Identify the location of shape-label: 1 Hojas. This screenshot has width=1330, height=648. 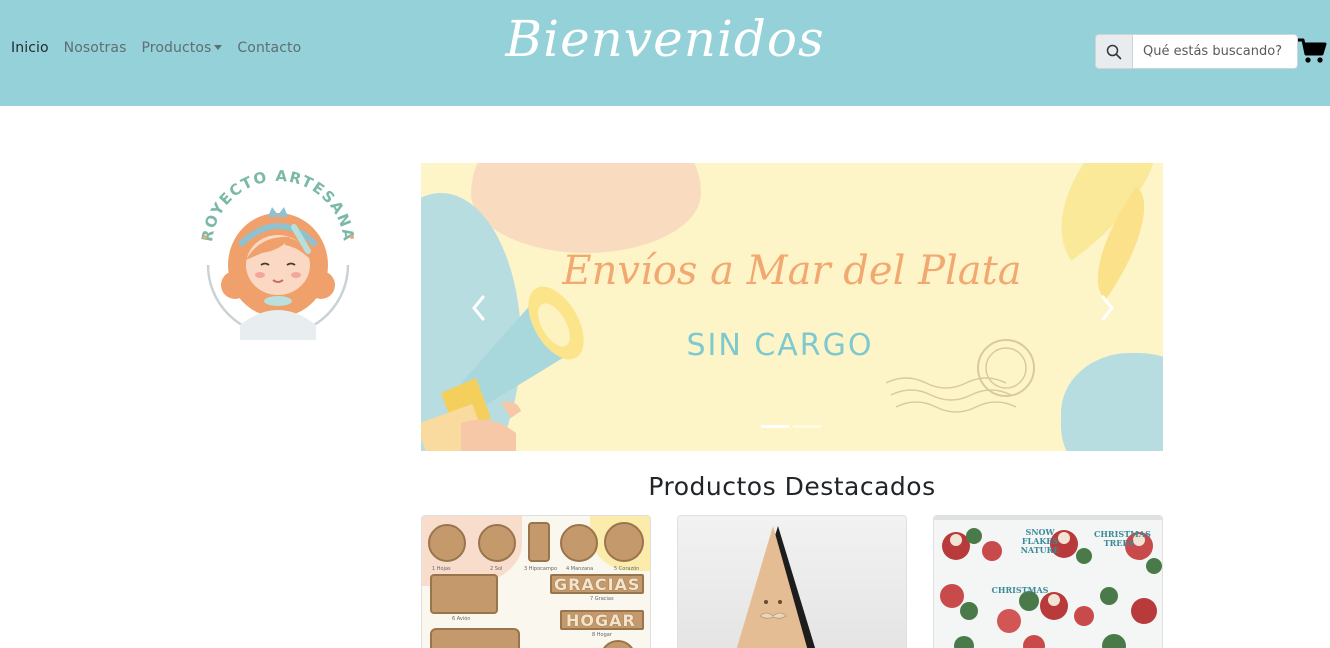
(441, 569).